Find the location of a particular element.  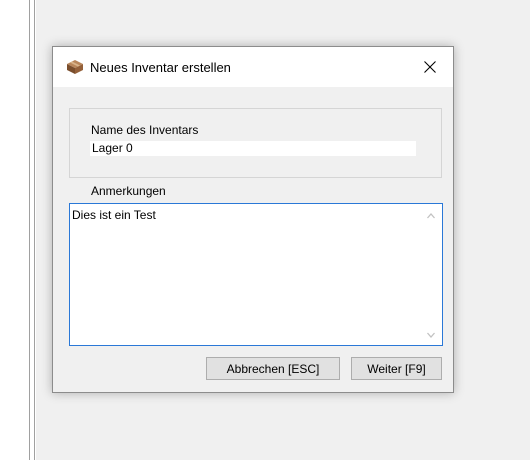

scroll-up-icon is located at coordinates (431, 215).